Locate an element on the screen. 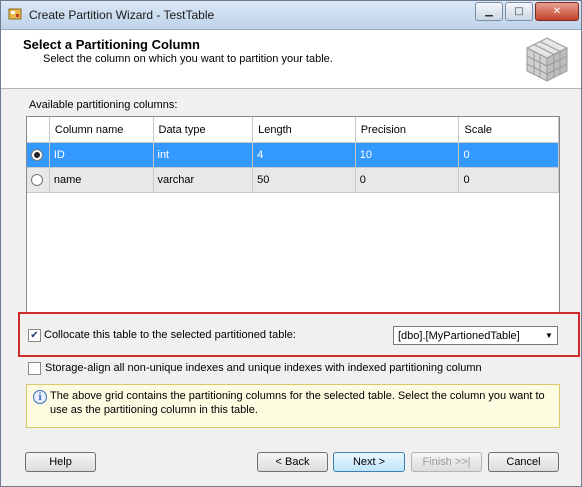 This screenshot has width=582, height=487. radio-unselected-icon is located at coordinates (37, 180).